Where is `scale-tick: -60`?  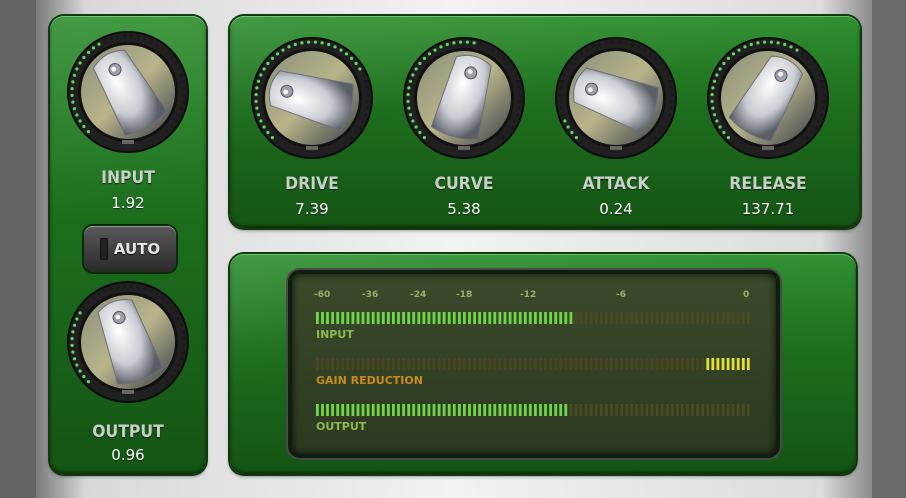
scale-tick: -60 is located at coordinates (322, 295).